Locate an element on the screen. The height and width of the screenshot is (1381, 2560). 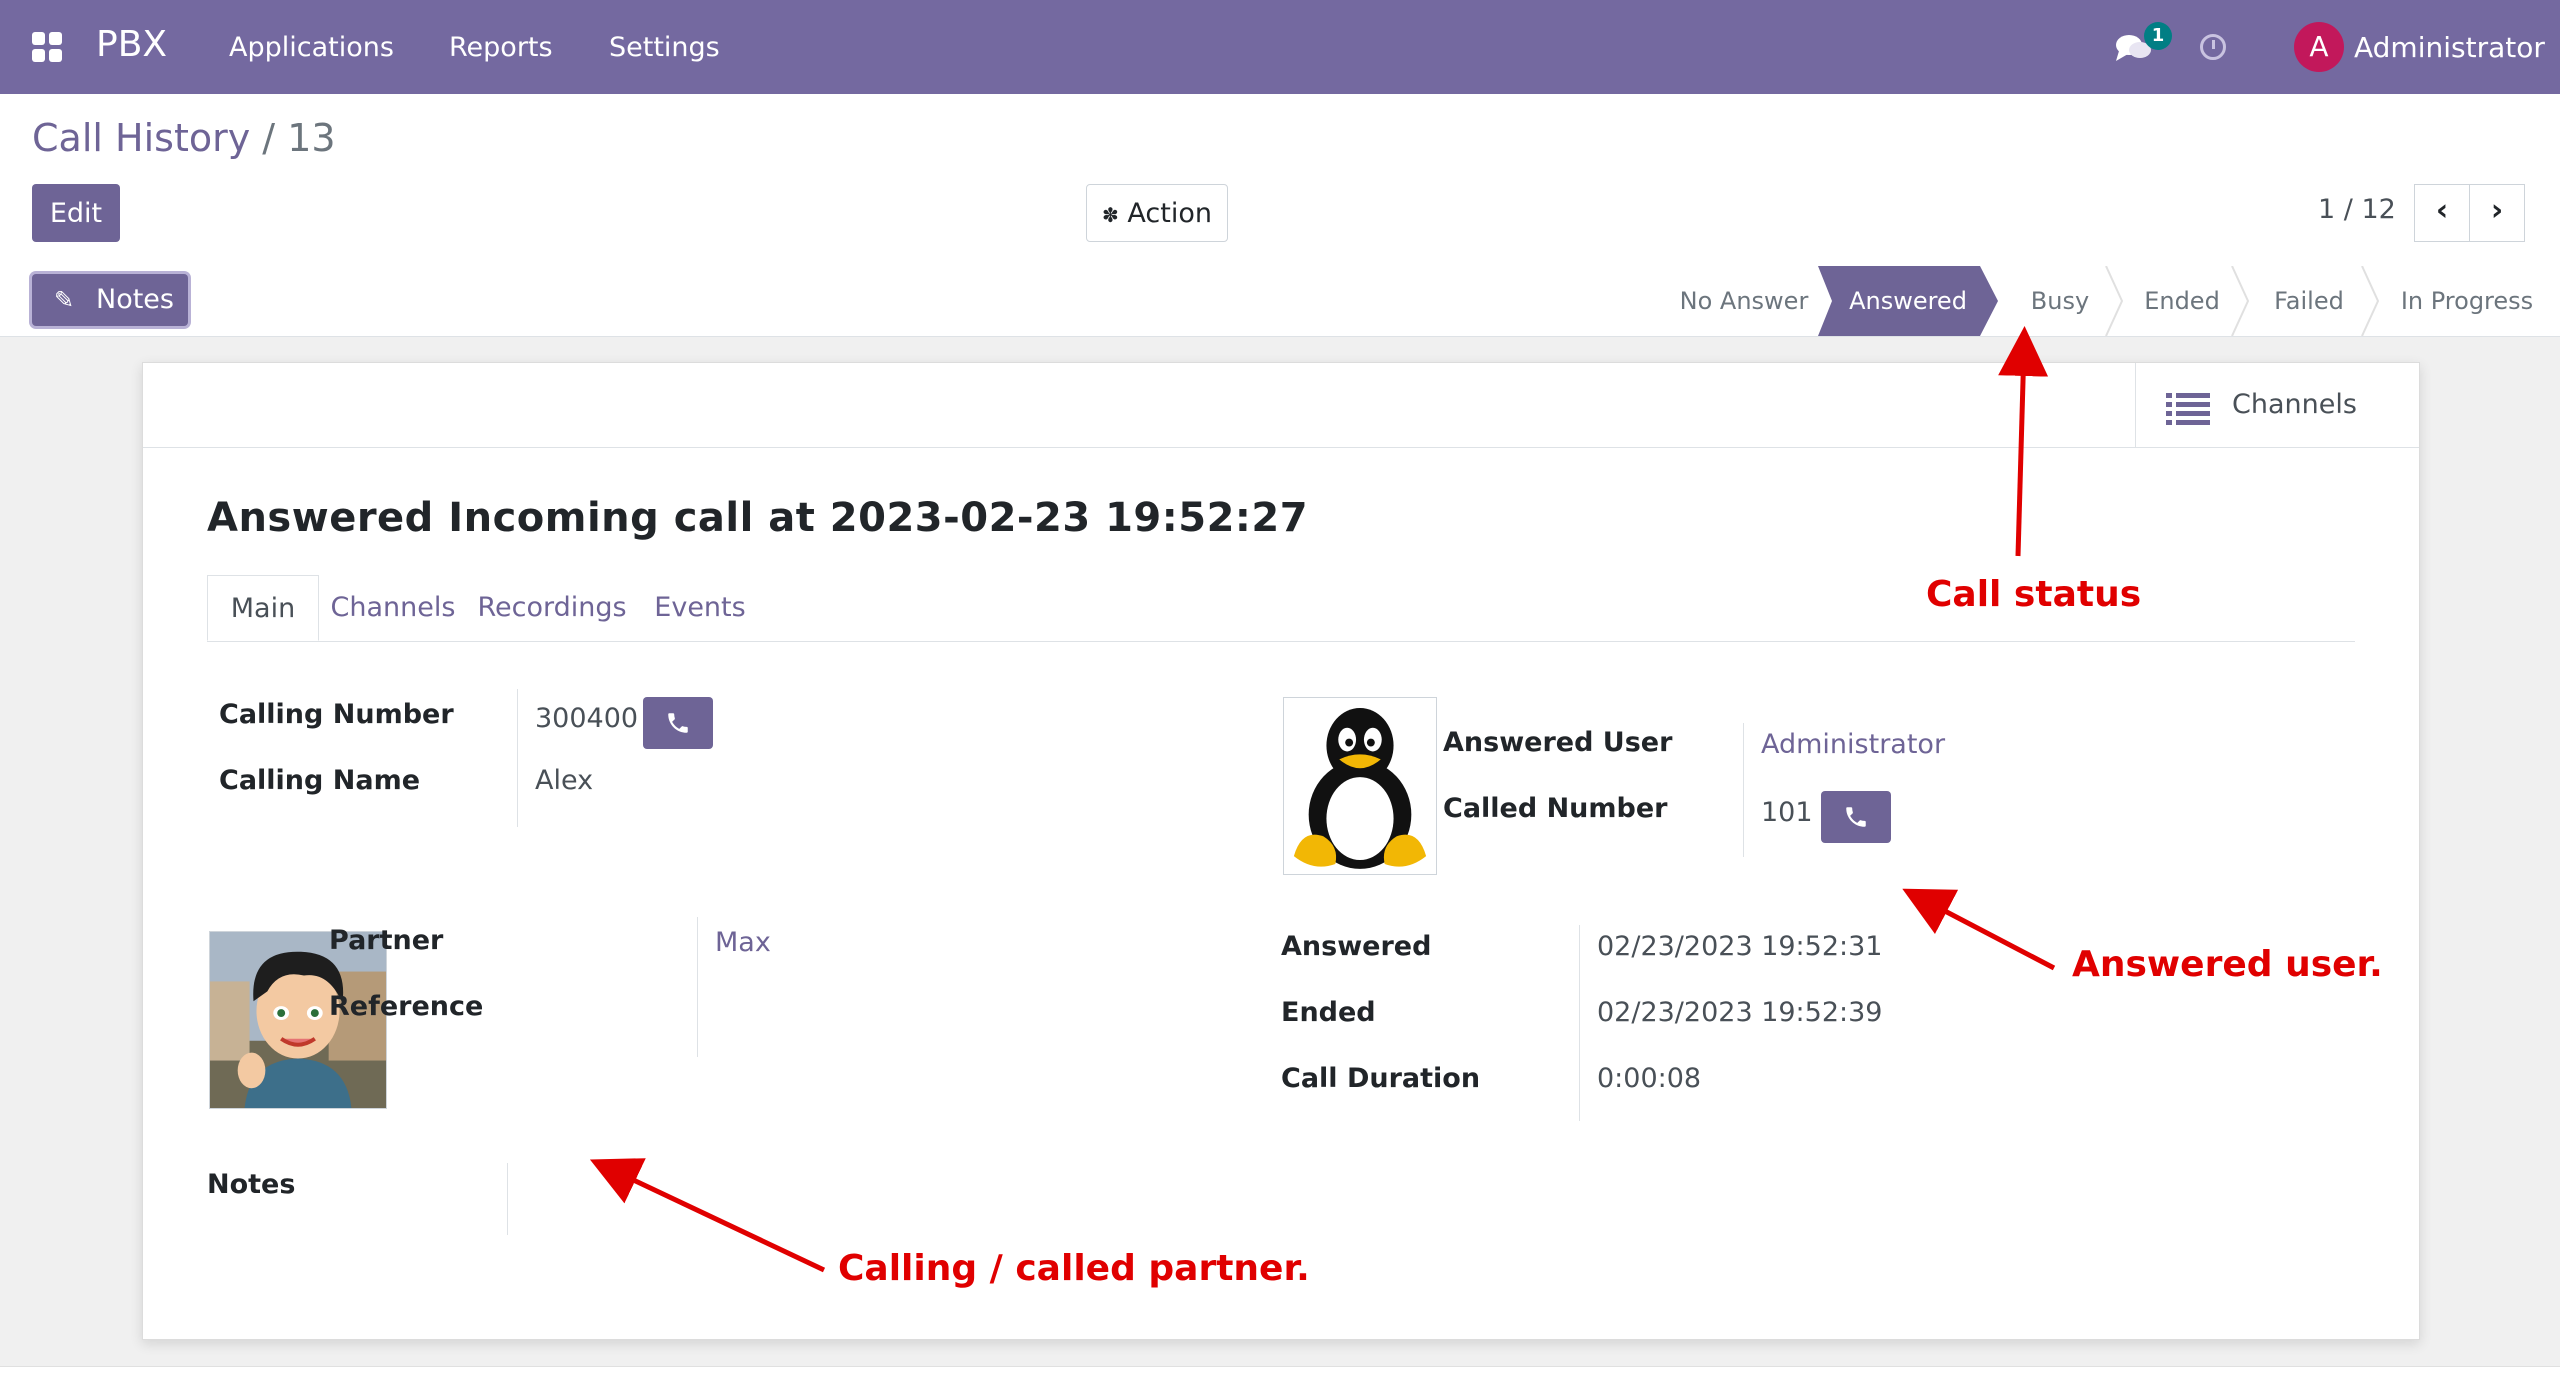
chevron-right-icon: › is located at coordinates (2497, 210).